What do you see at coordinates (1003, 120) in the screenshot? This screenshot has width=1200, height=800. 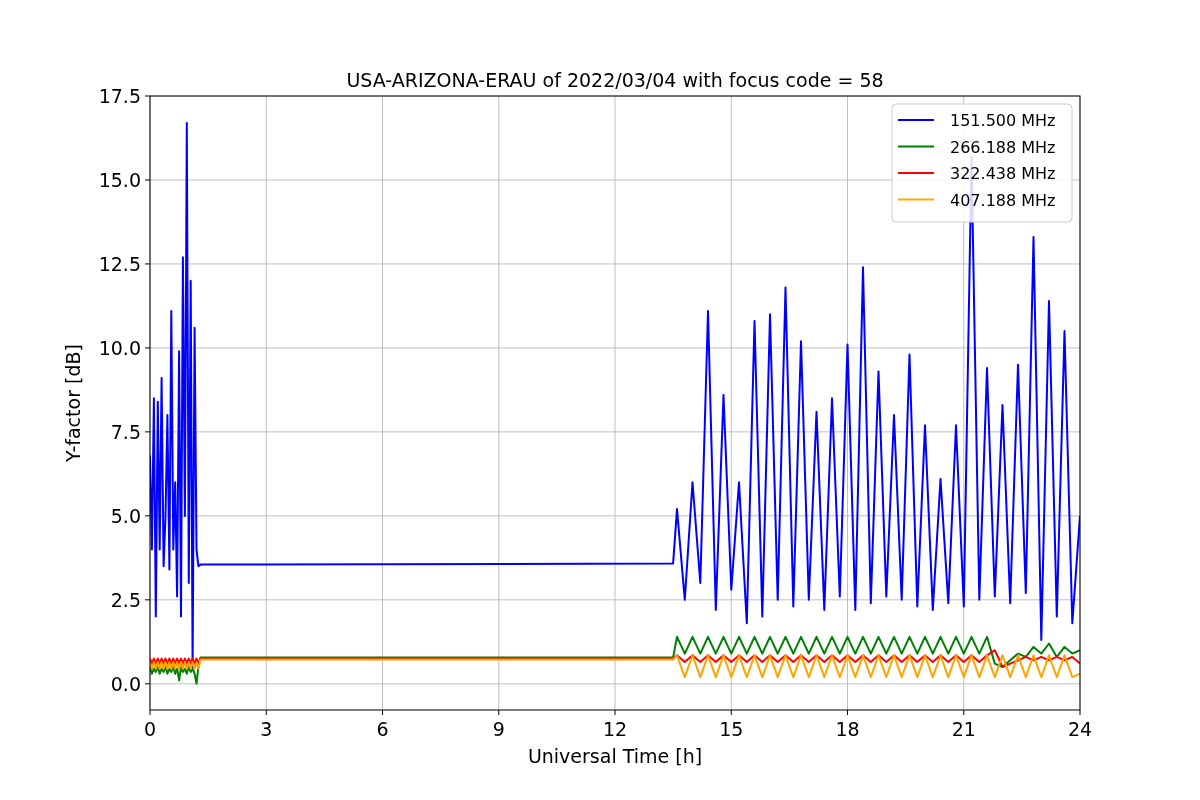 I see `legend-label: 151.500 MHz` at bounding box center [1003, 120].